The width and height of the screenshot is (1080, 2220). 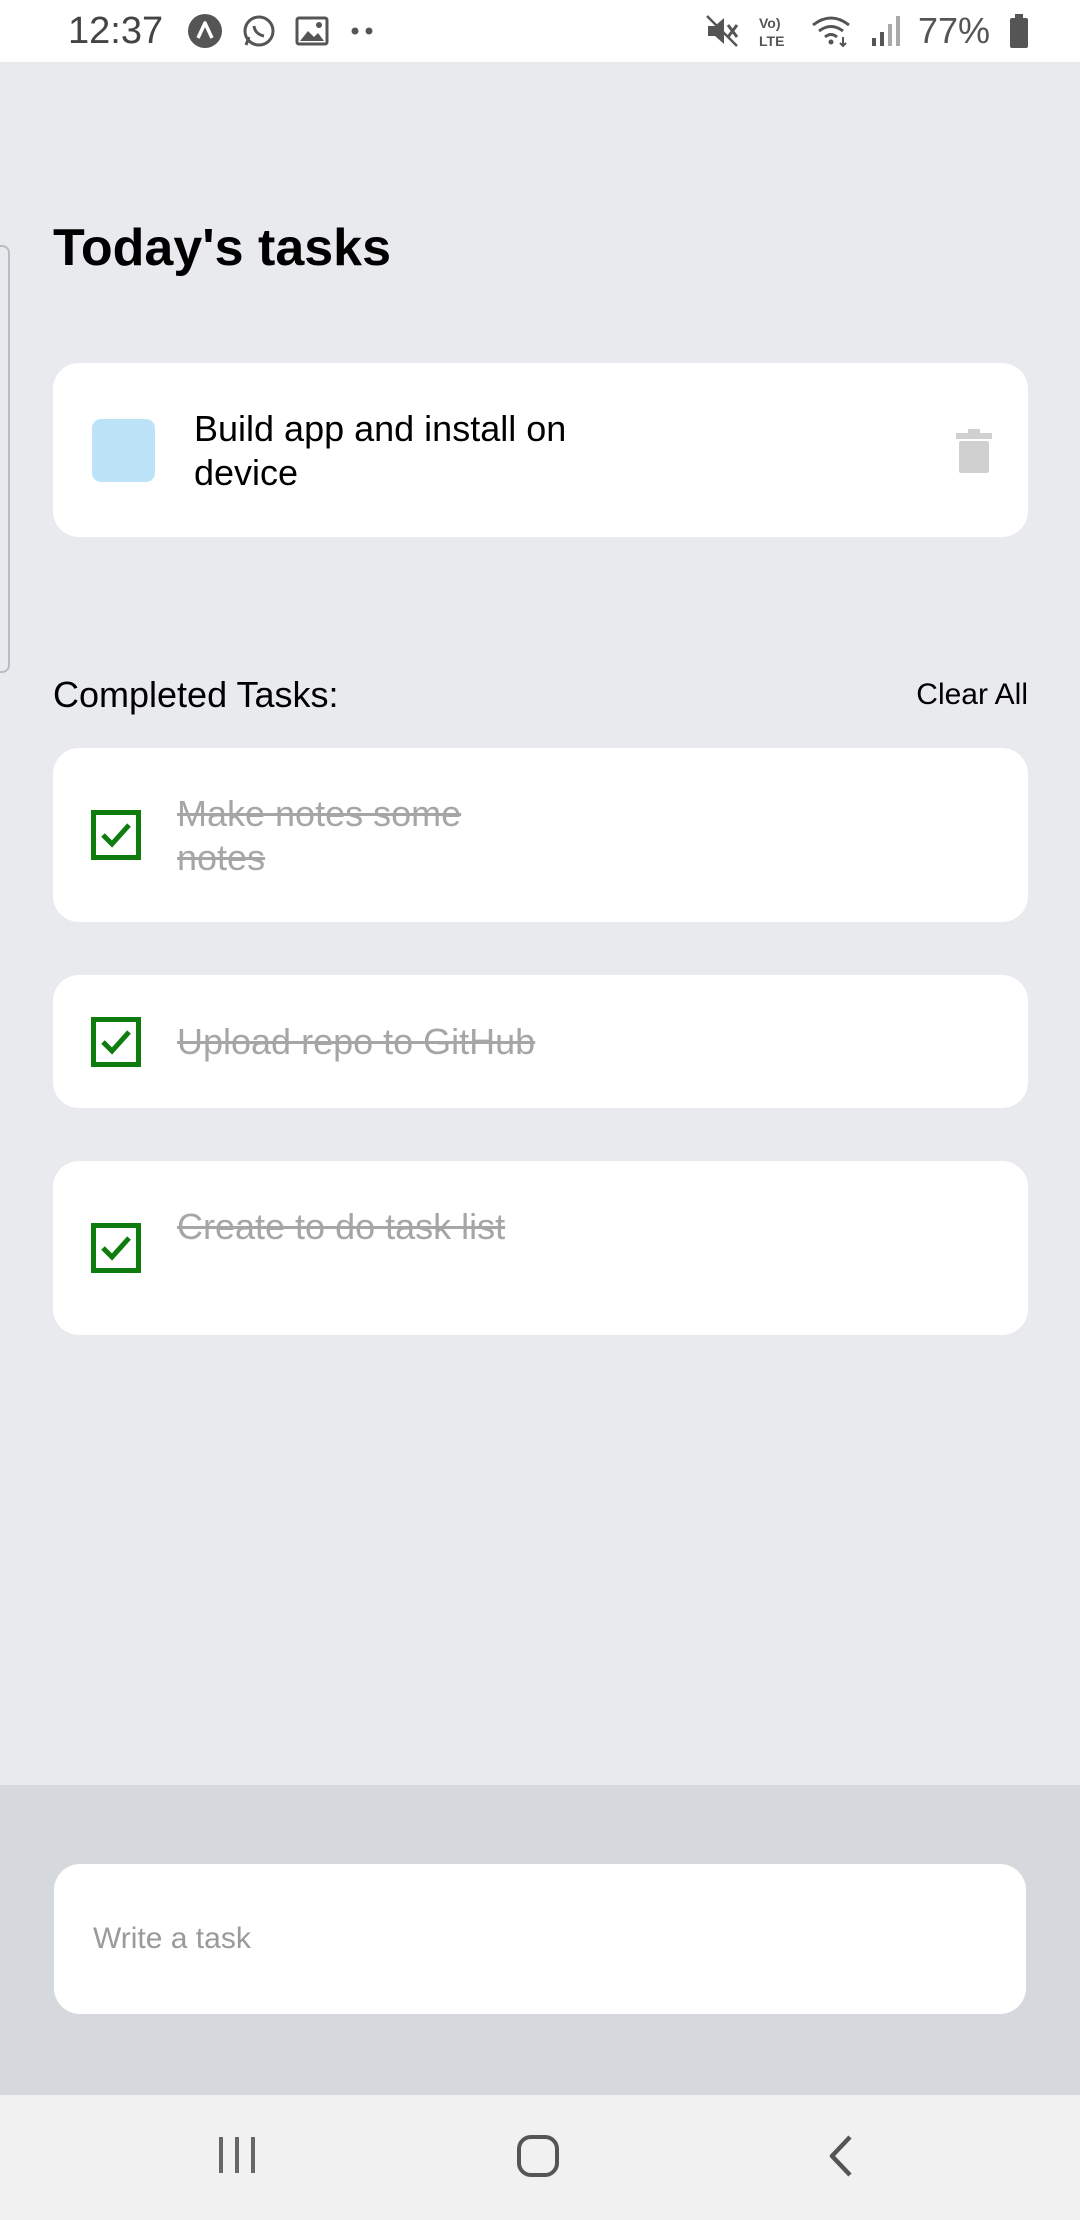 I want to click on task-checkbox, so click(x=123, y=450).